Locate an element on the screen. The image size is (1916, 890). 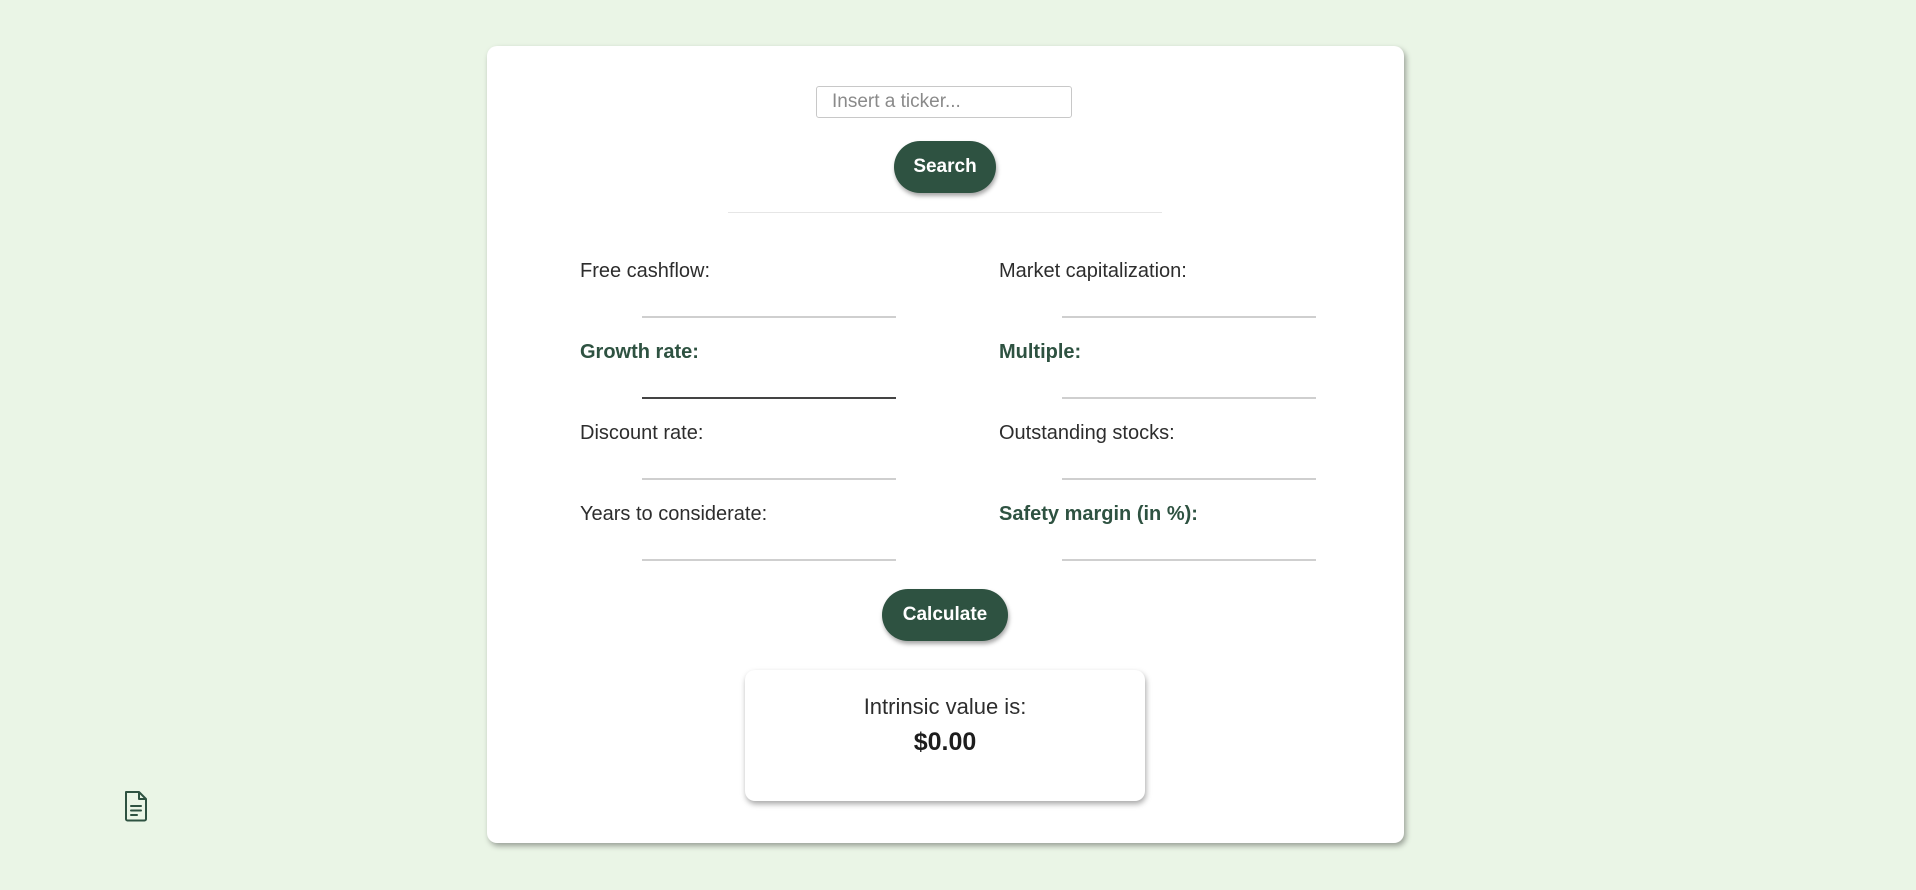
years-input is located at coordinates (769, 560).